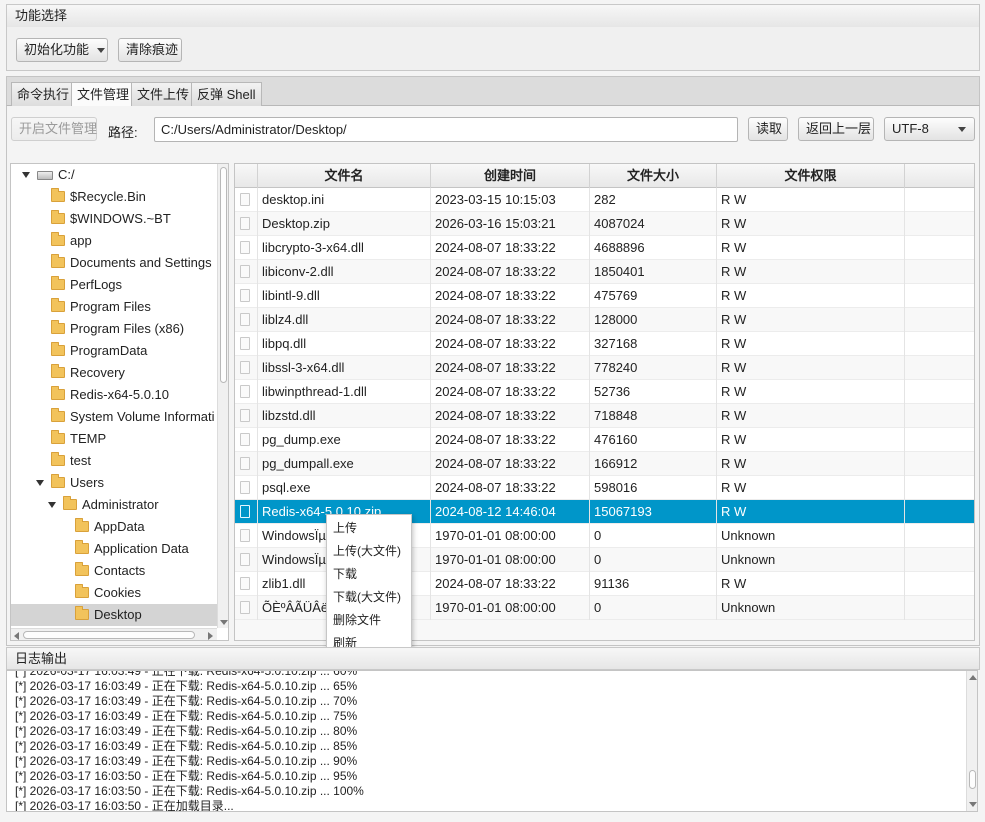  What do you see at coordinates (604, 488) in the screenshot?
I see `table-row: psql.exe 2024-08-07 18:33:22 598016 R W` at bounding box center [604, 488].